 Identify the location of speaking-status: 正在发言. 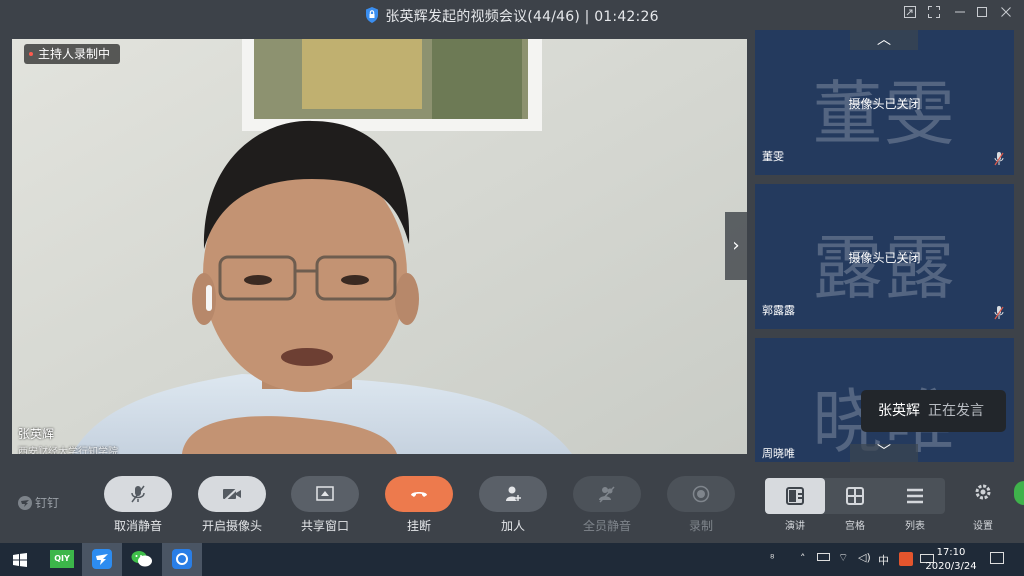
(956, 411).